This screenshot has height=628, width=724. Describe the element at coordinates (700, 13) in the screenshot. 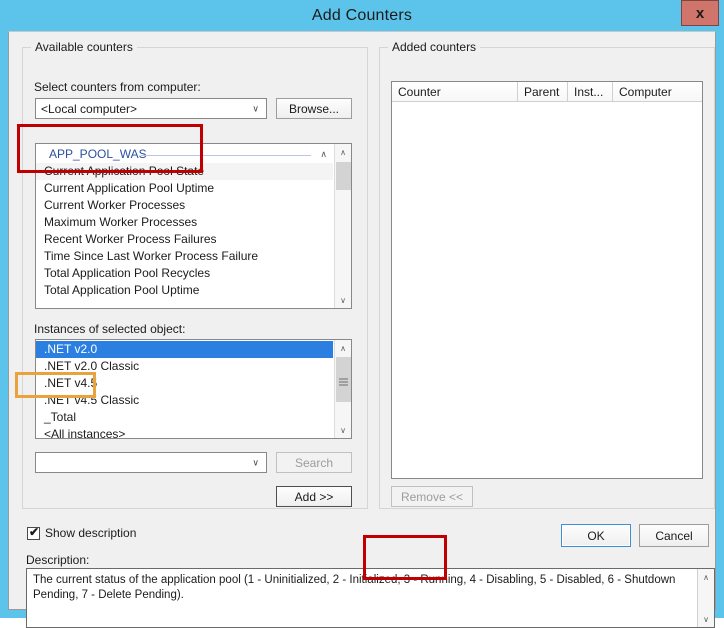

I see `close-icon: x` at that location.